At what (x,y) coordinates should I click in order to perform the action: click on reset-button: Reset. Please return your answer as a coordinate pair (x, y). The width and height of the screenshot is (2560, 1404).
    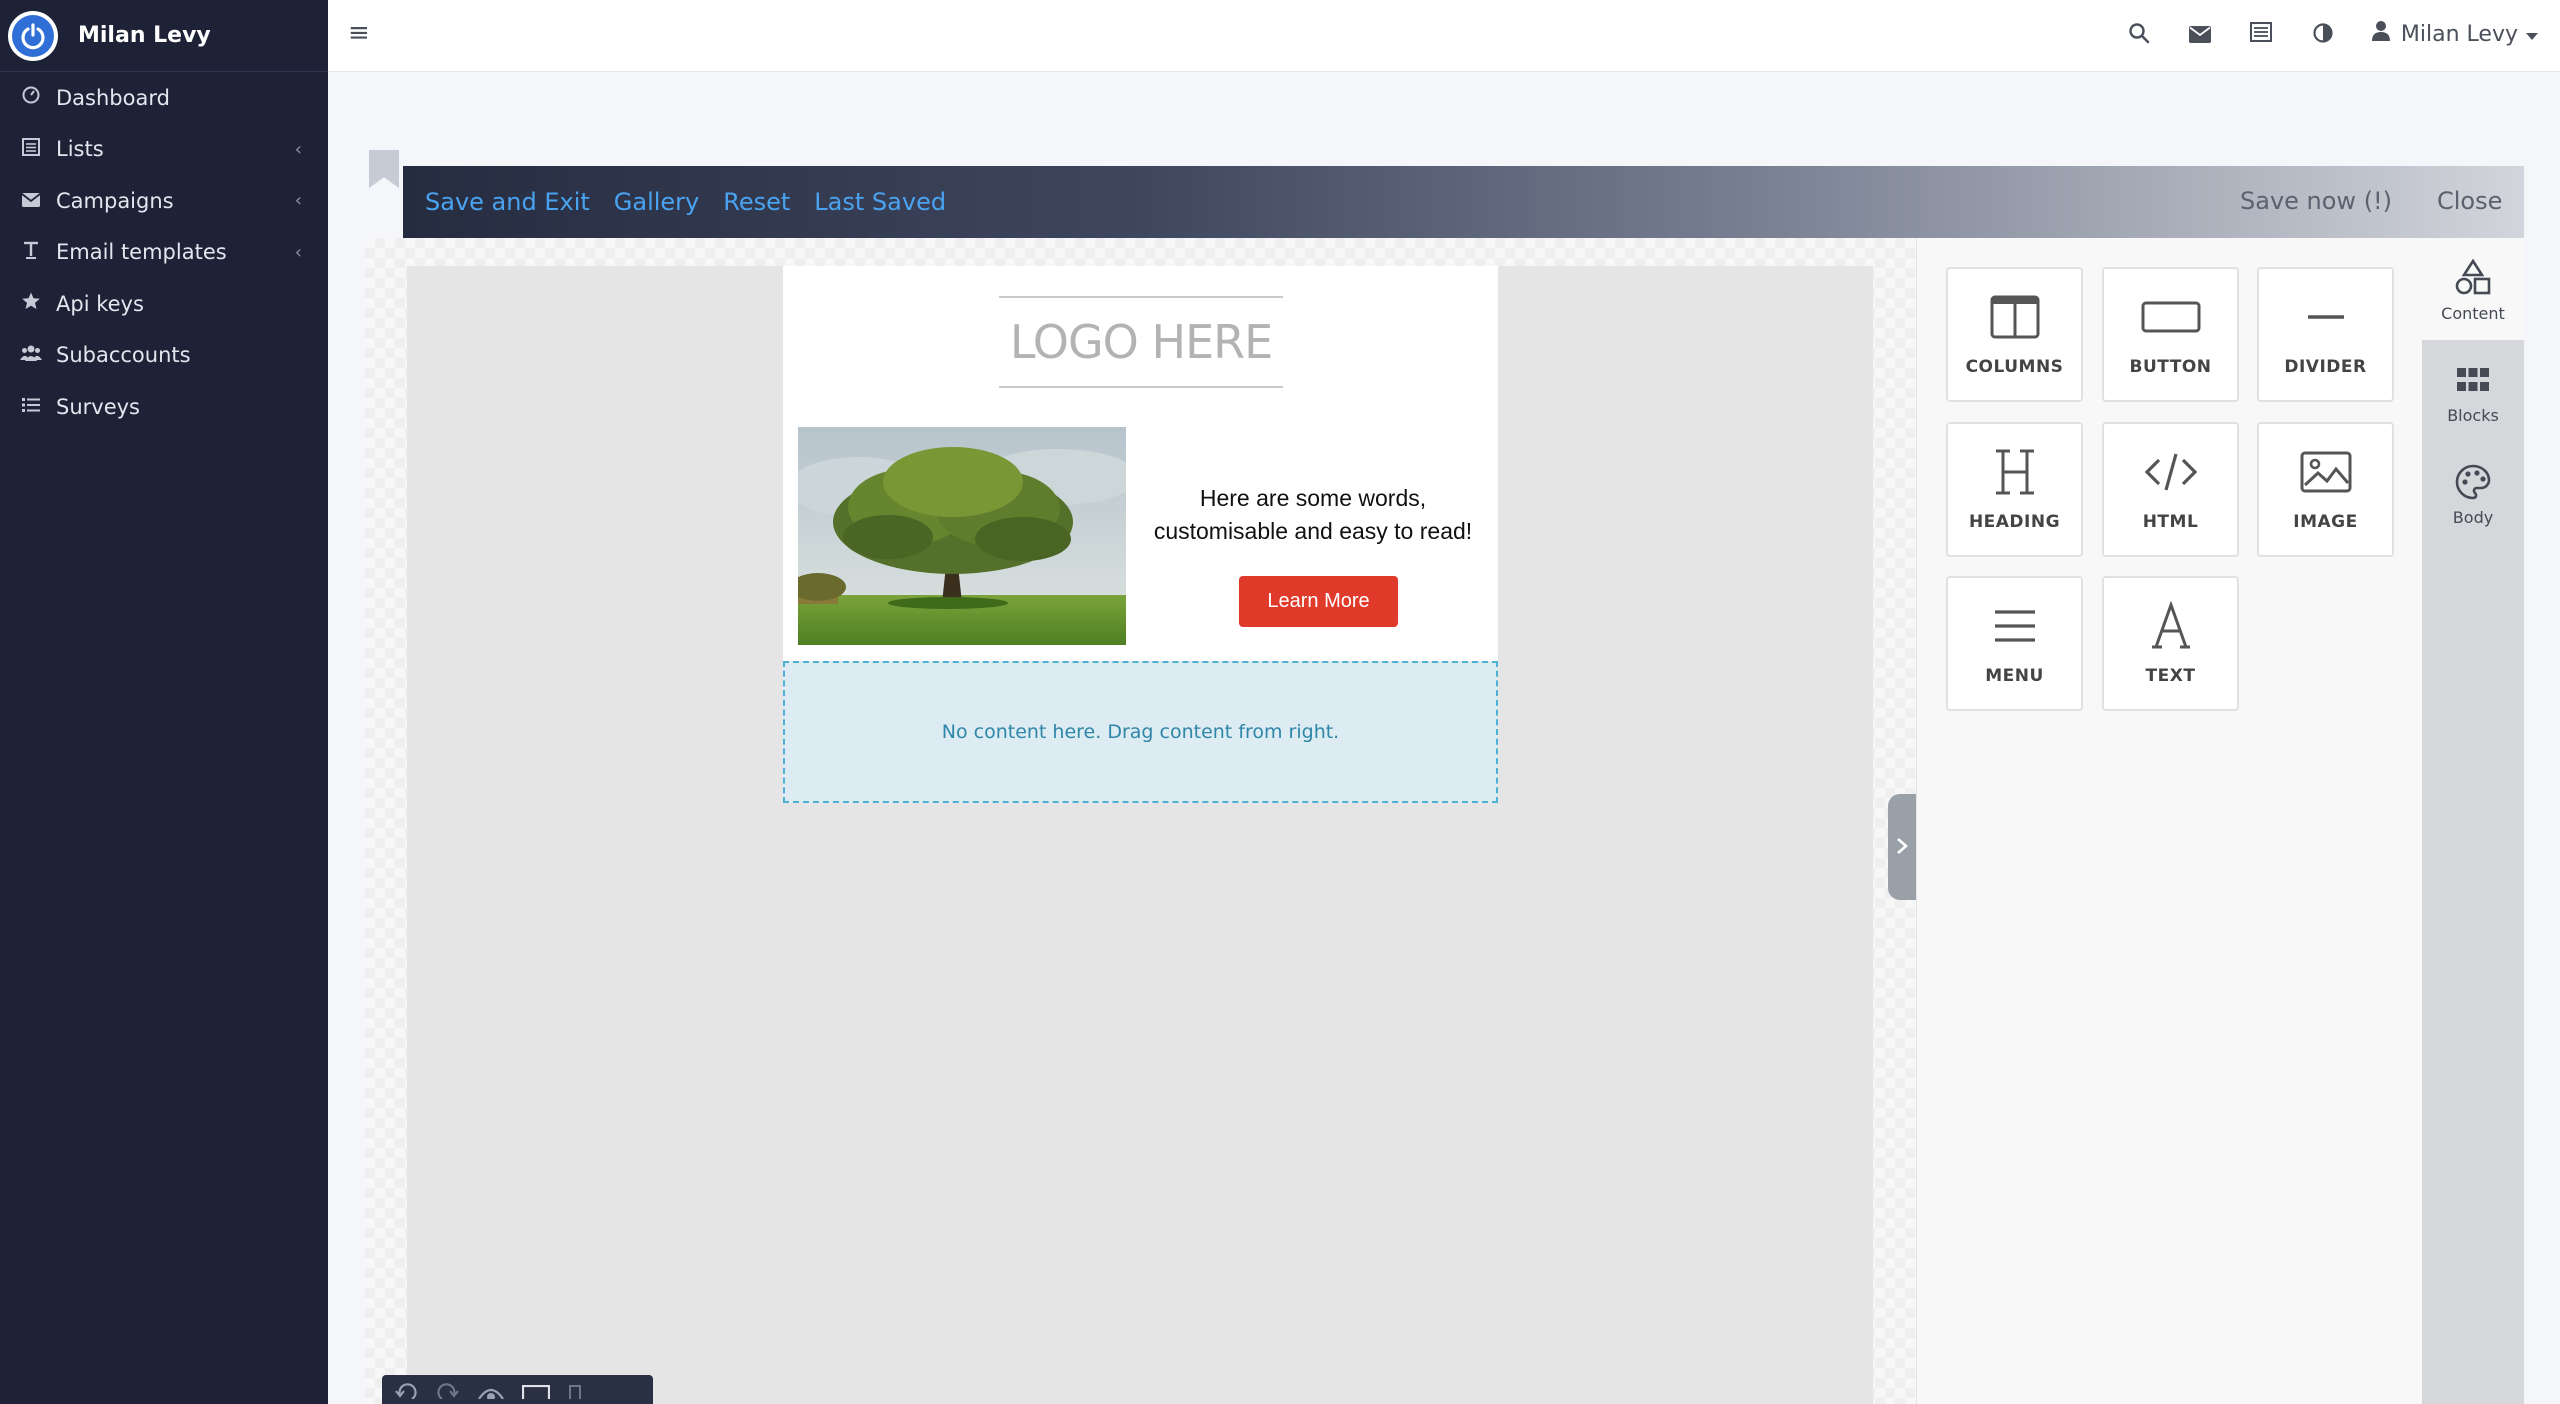
    Looking at the image, I should click on (756, 202).